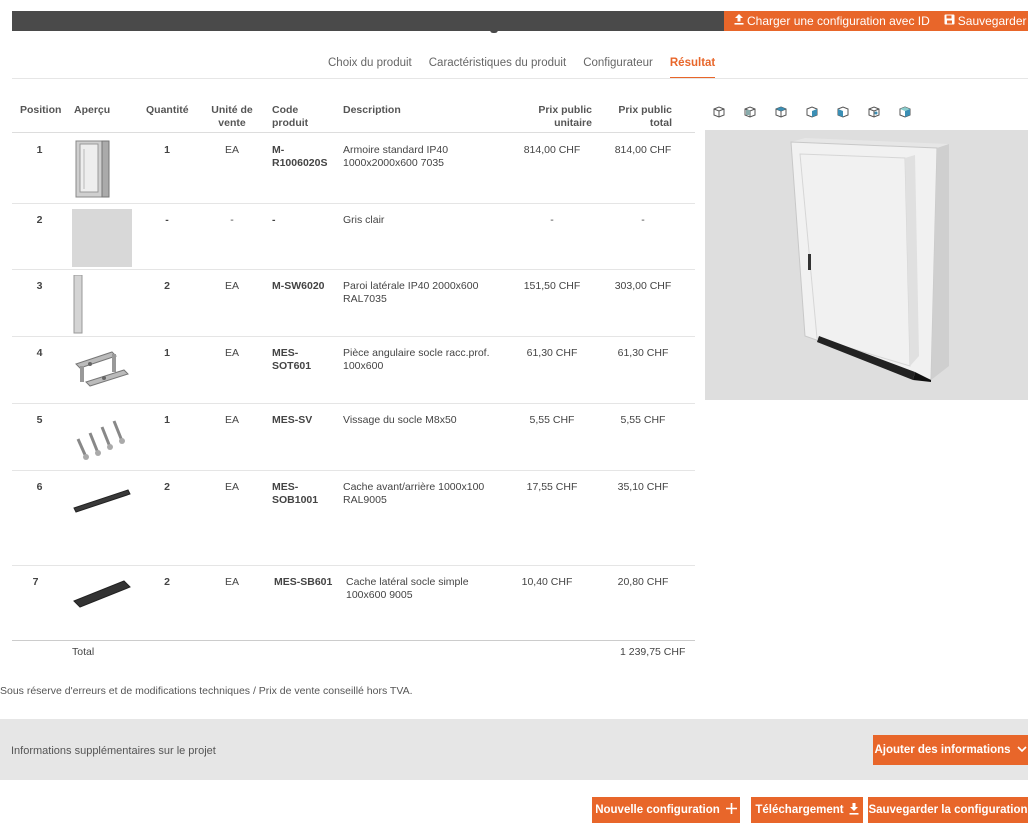 This screenshot has height=823, width=1028. What do you see at coordinates (411, 292) in the screenshot?
I see `row-description: Paroi latérale IP40 2000x600 RAL7035` at bounding box center [411, 292].